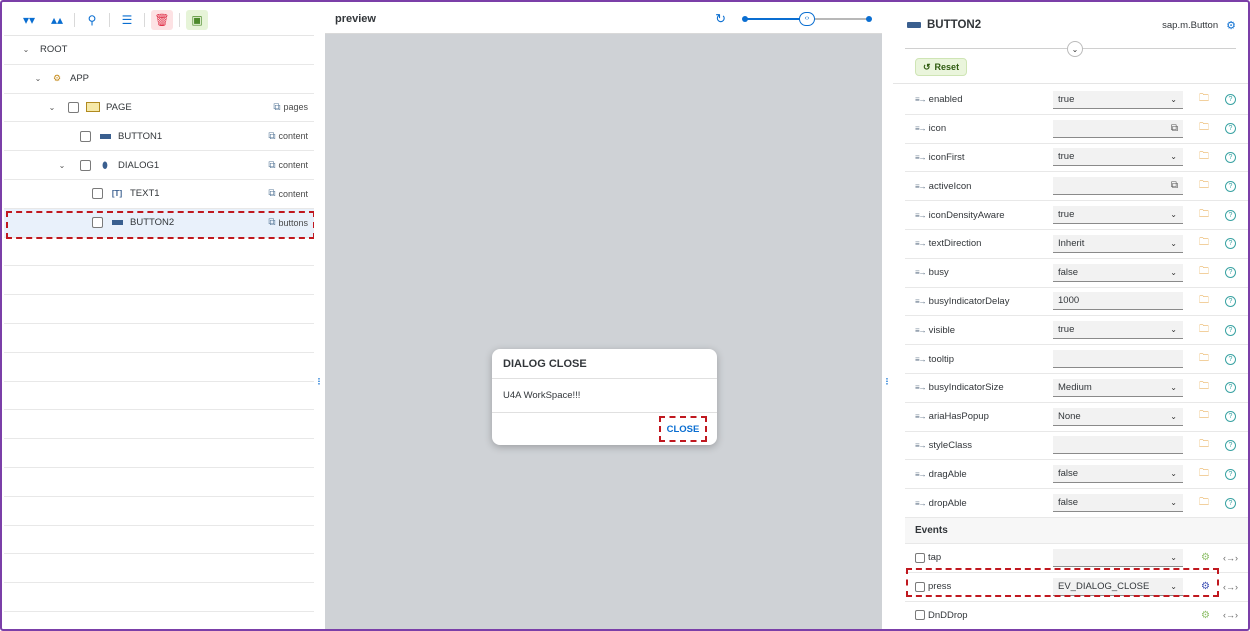  I want to click on property-select: Medium ⌄, so click(1118, 387).